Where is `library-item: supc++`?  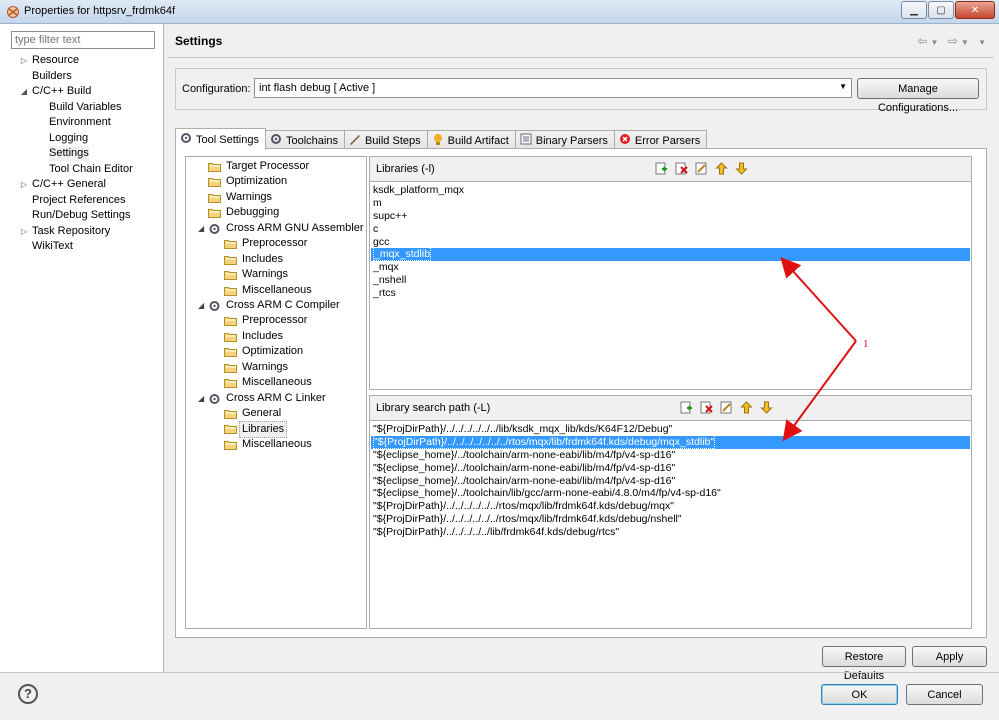 library-item: supc++ is located at coordinates (670, 216).